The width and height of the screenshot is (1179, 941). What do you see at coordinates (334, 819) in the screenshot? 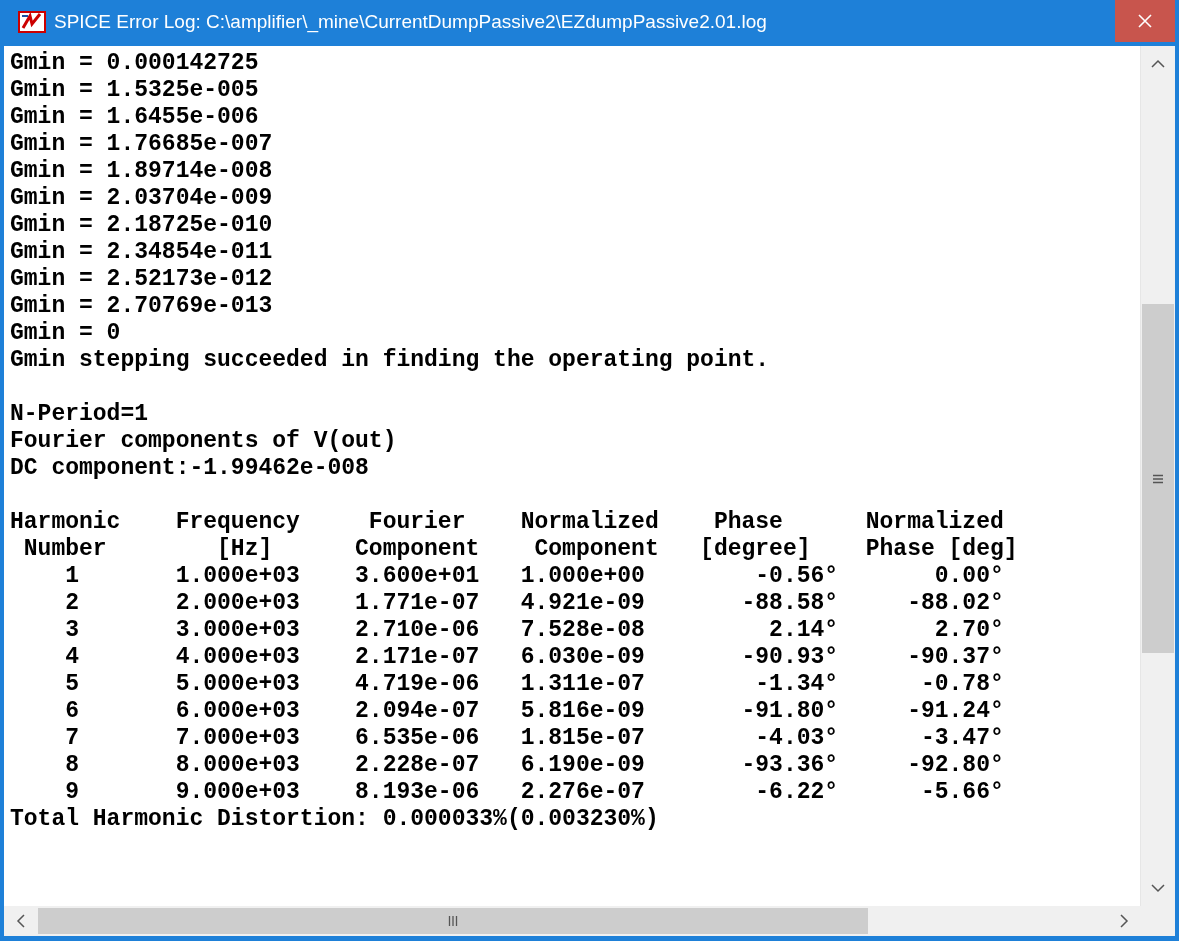
I see `log-line: Total Harmonic Distortion: 0.000033%(0.003230%)` at bounding box center [334, 819].